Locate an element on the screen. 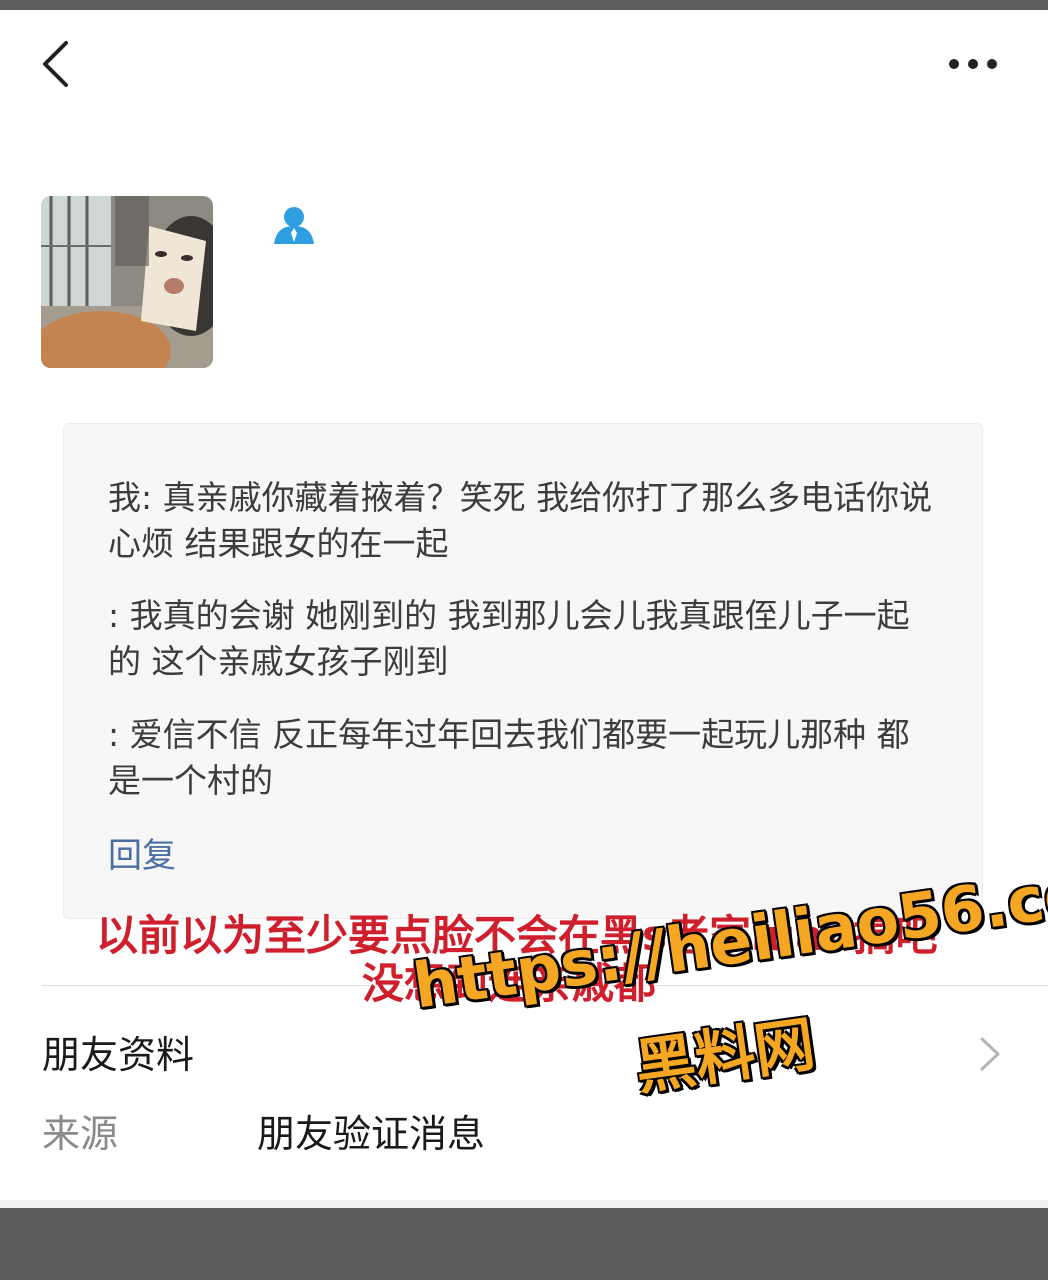  message-line: : 爱信不信 反正每年过年回去我们都要一起玩儿那种 都是一个村的 is located at coordinates (509, 757).